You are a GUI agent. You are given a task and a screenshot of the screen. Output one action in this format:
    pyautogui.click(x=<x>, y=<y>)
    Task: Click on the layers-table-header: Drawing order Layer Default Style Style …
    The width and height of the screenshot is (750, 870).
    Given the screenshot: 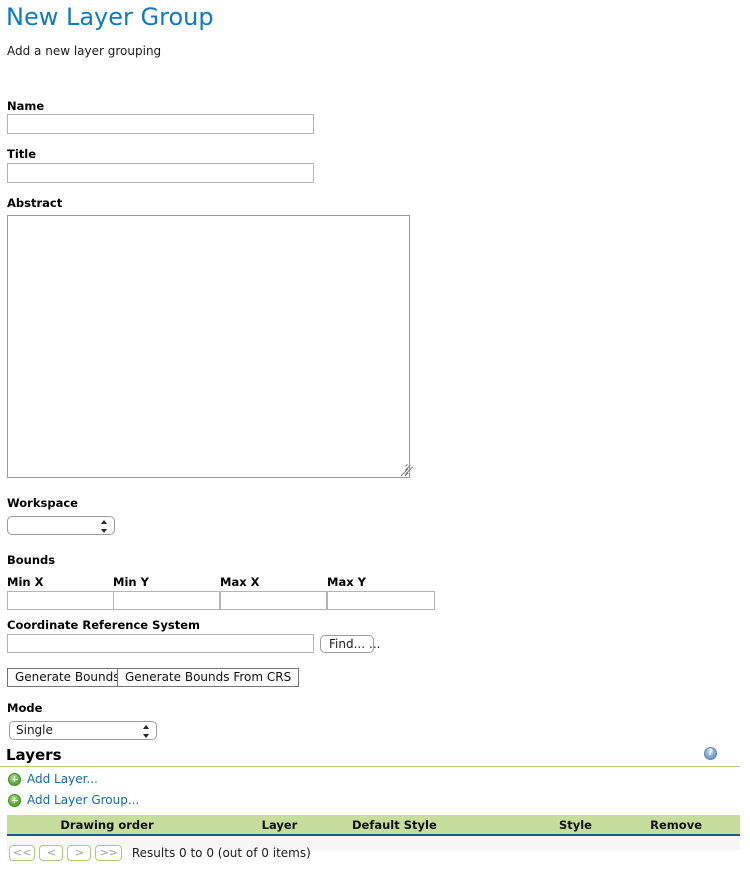 What is the action you would take?
    pyautogui.click(x=373, y=825)
    